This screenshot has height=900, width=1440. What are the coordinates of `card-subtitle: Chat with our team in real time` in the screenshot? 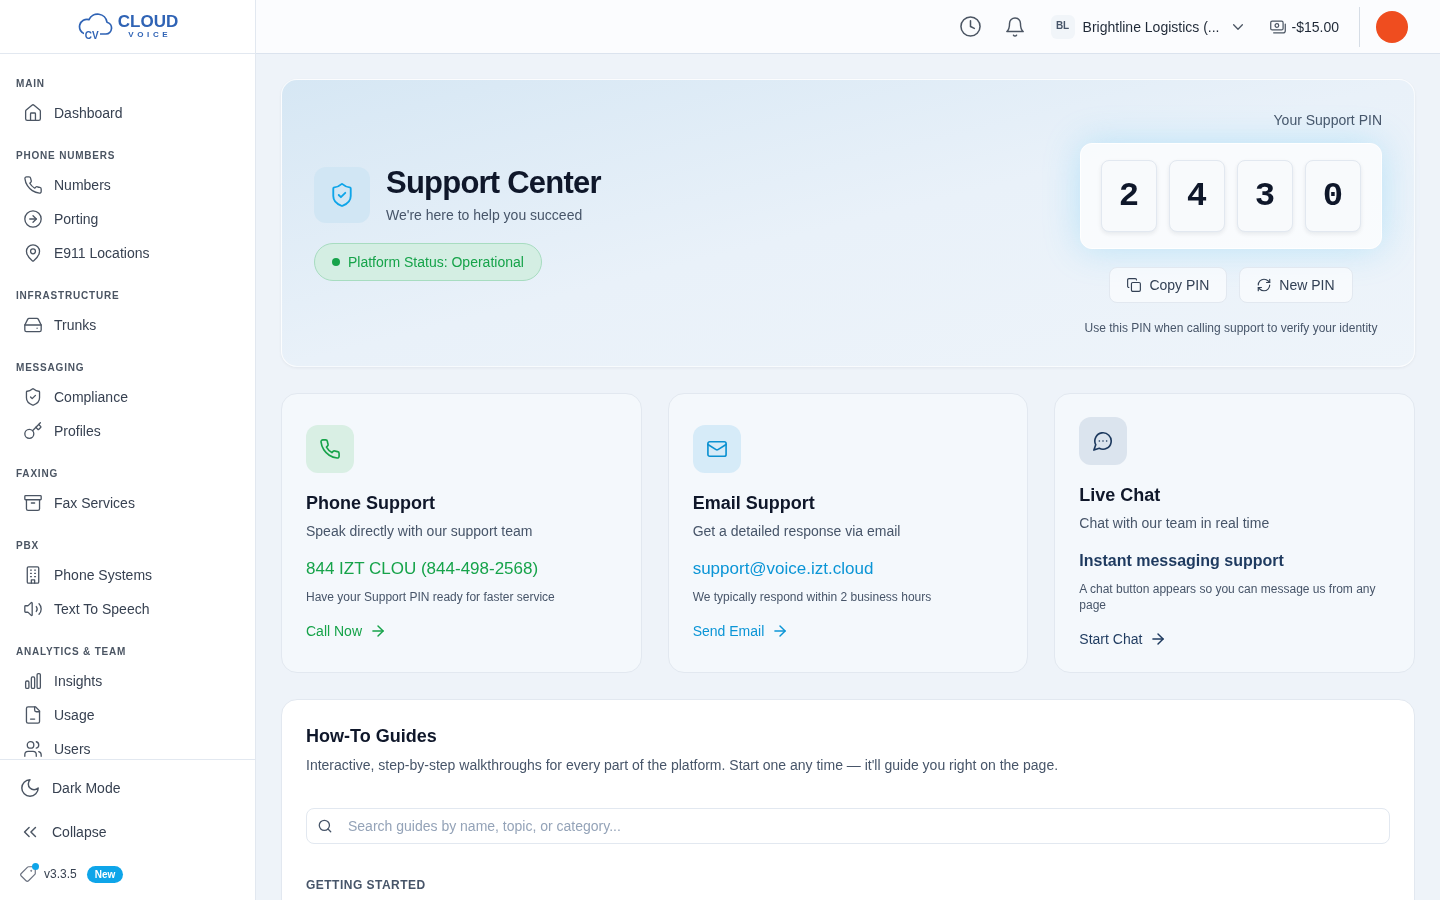 It's located at (1175, 523).